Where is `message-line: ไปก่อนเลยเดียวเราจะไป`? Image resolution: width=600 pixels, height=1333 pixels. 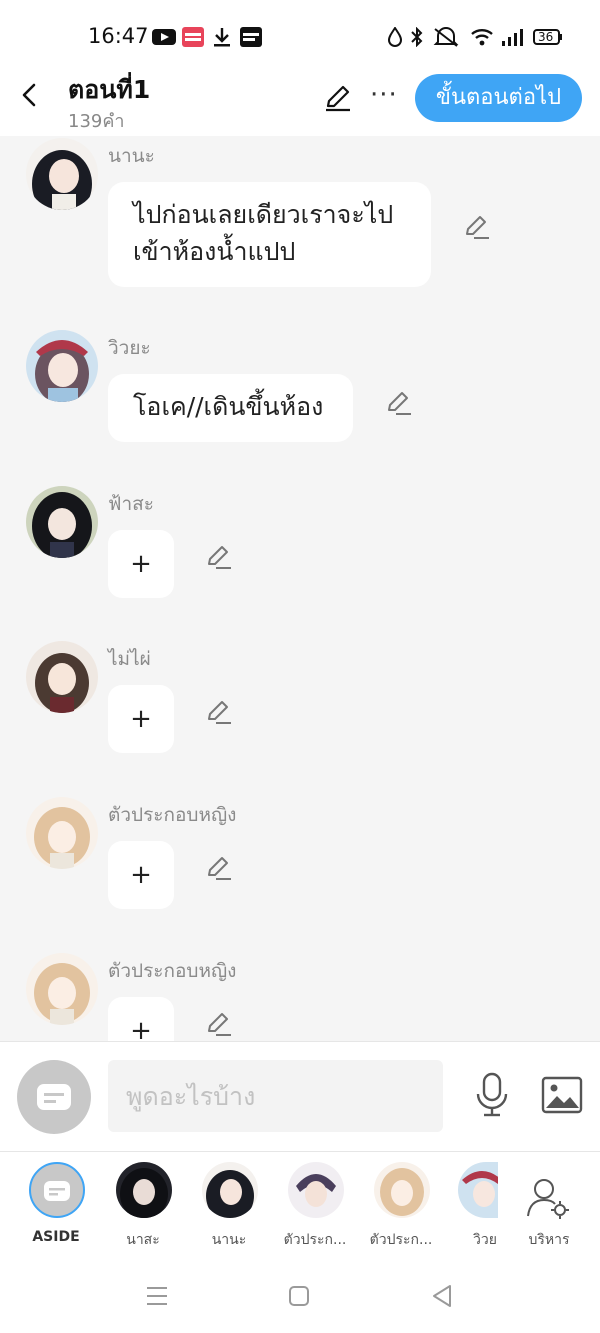
message-line: ไปก่อนเลยเดียวเราจะไป is located at coordinates (263, 214).